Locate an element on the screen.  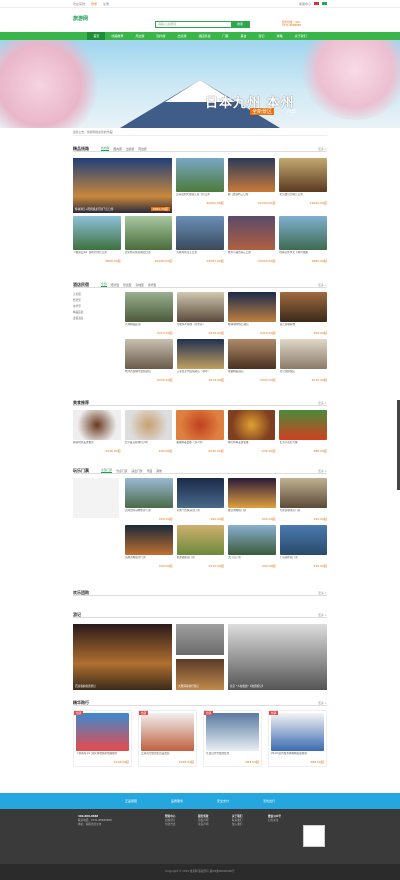
food-card: 长沙小龙虾大餐 ¥88.00起 is located at coordinates (303, 431).